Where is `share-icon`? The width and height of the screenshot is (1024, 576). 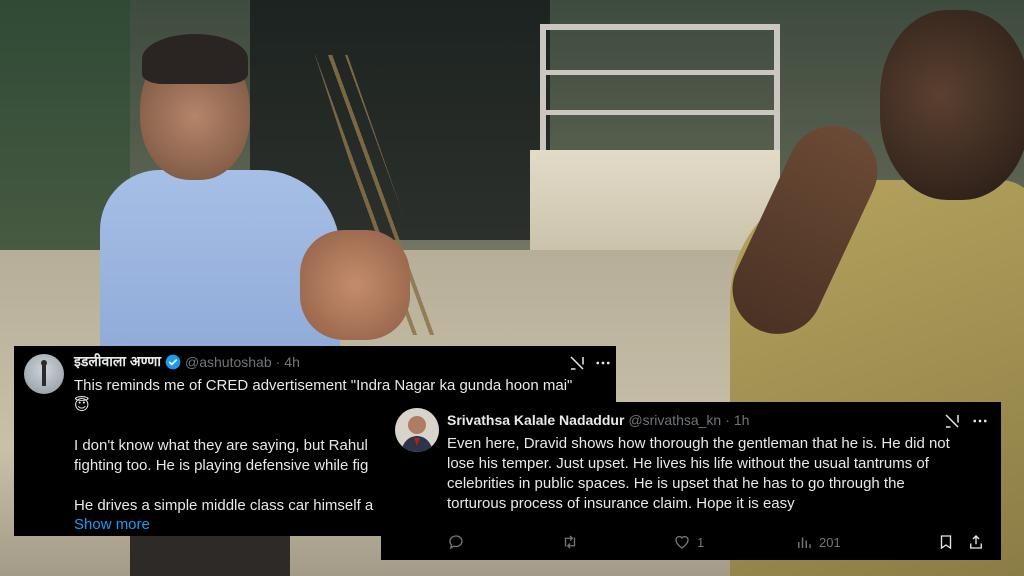
share-icon is located at coordinates (976, 542).